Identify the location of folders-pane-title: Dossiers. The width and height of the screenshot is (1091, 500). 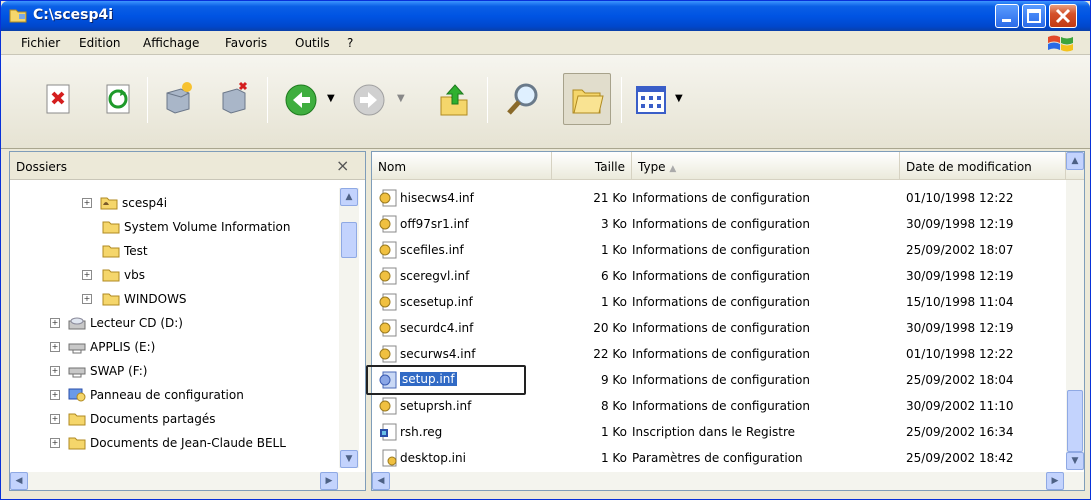
(41, 167).